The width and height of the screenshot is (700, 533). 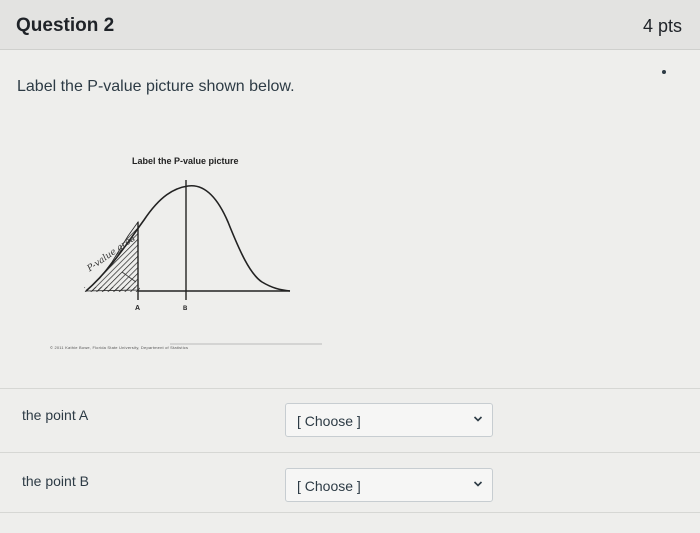 I want to click on answer-select-point-a: [ Choose ], so click(x=389, y=420).